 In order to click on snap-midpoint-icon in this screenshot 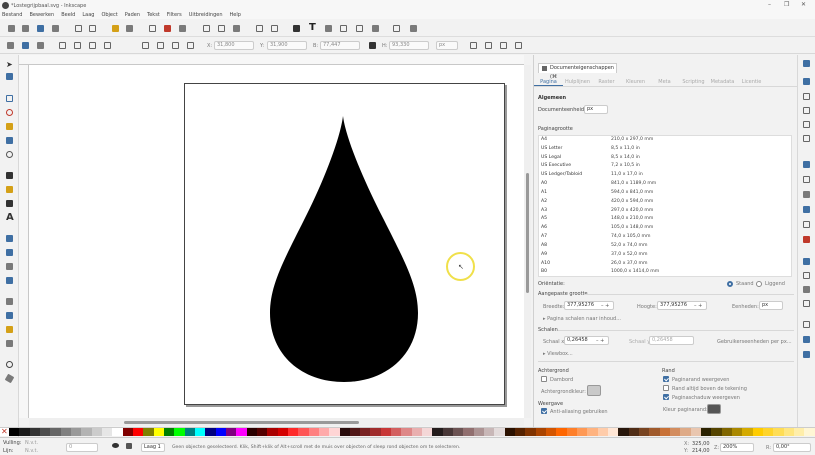, I will do `click(806, 239)`.